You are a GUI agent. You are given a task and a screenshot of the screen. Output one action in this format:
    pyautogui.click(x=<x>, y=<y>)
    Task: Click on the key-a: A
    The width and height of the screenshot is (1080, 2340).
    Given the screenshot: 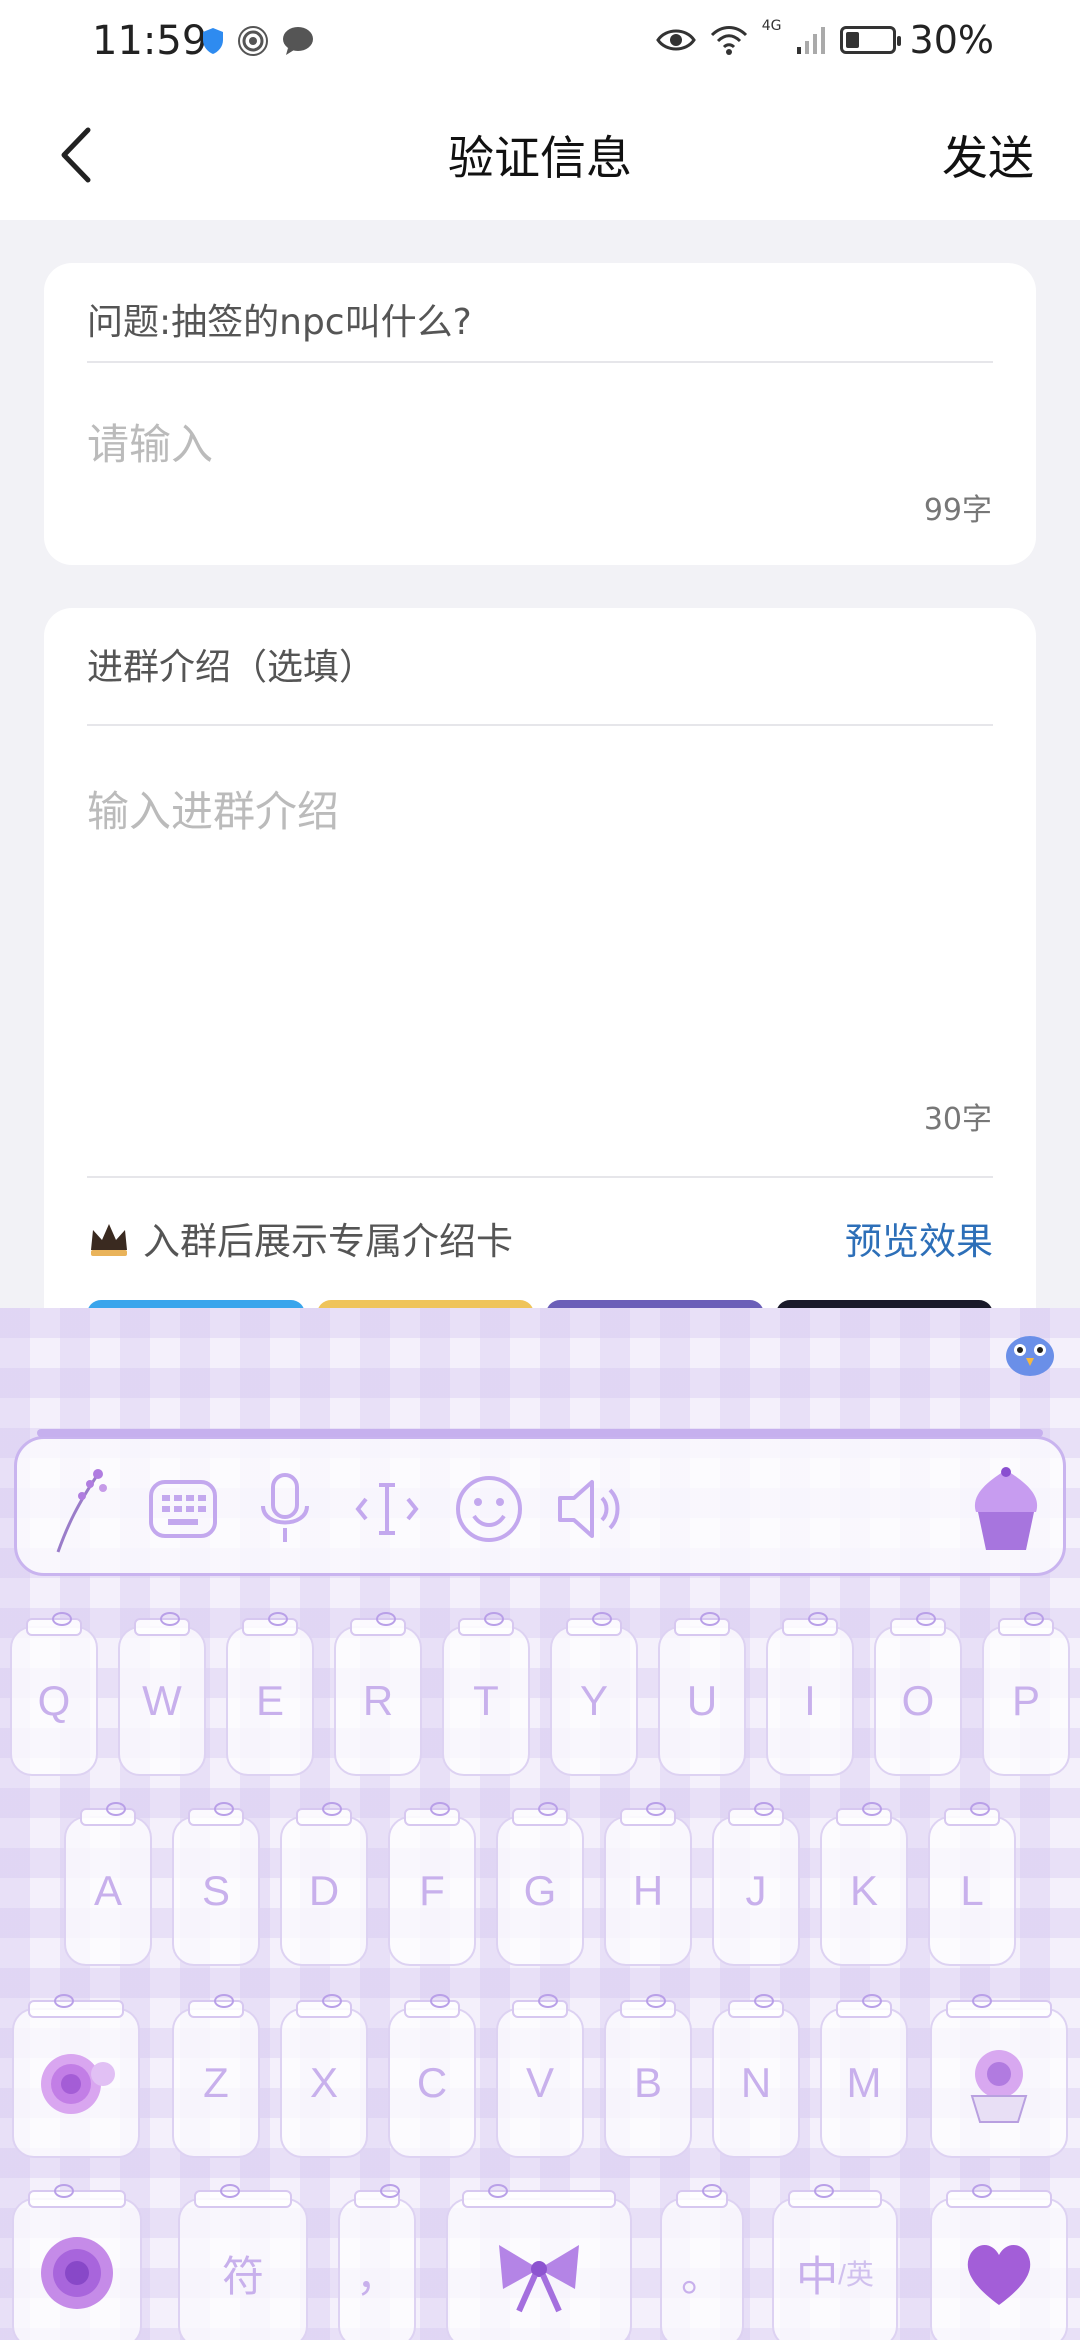 What is the action you would take?
    pyautogui.click(x=108, y=1884)
    